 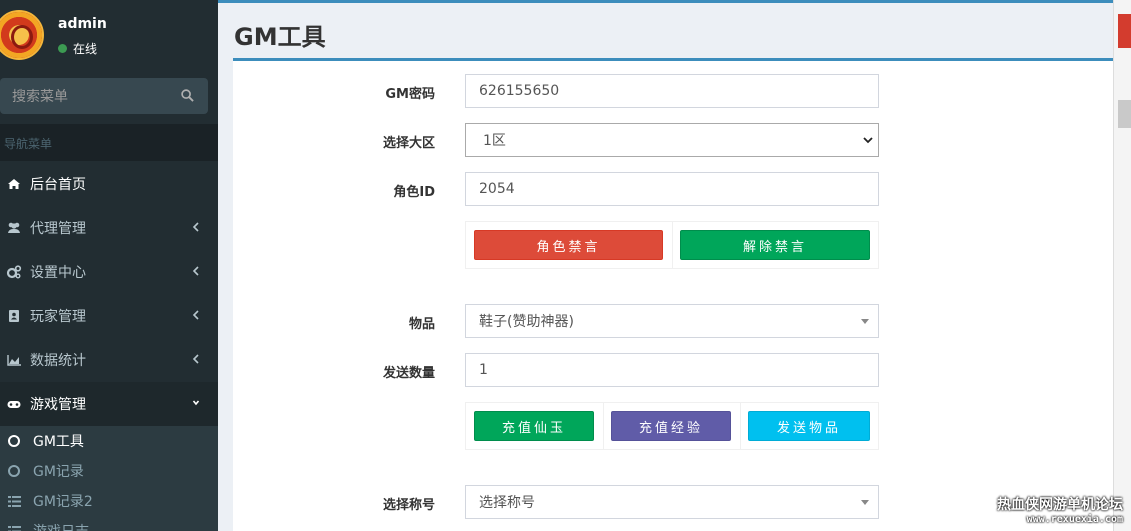 I want to click on ban-role-button: 角色禁言, so click(x=568, y=245).